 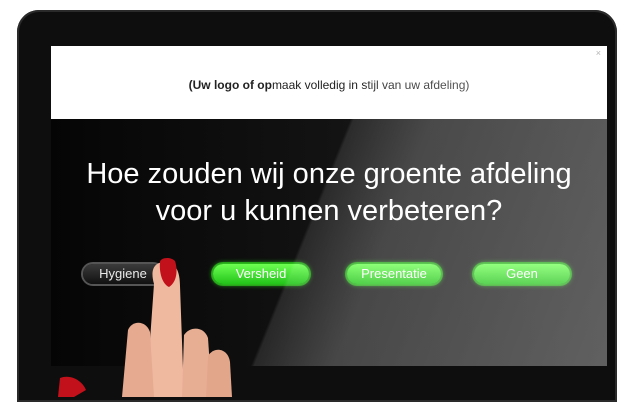 What do you see at coordinates (394, 274) in the screenshot?
I see `answer-presentatie-button: Presentatie` at bounding box center [394, 274].